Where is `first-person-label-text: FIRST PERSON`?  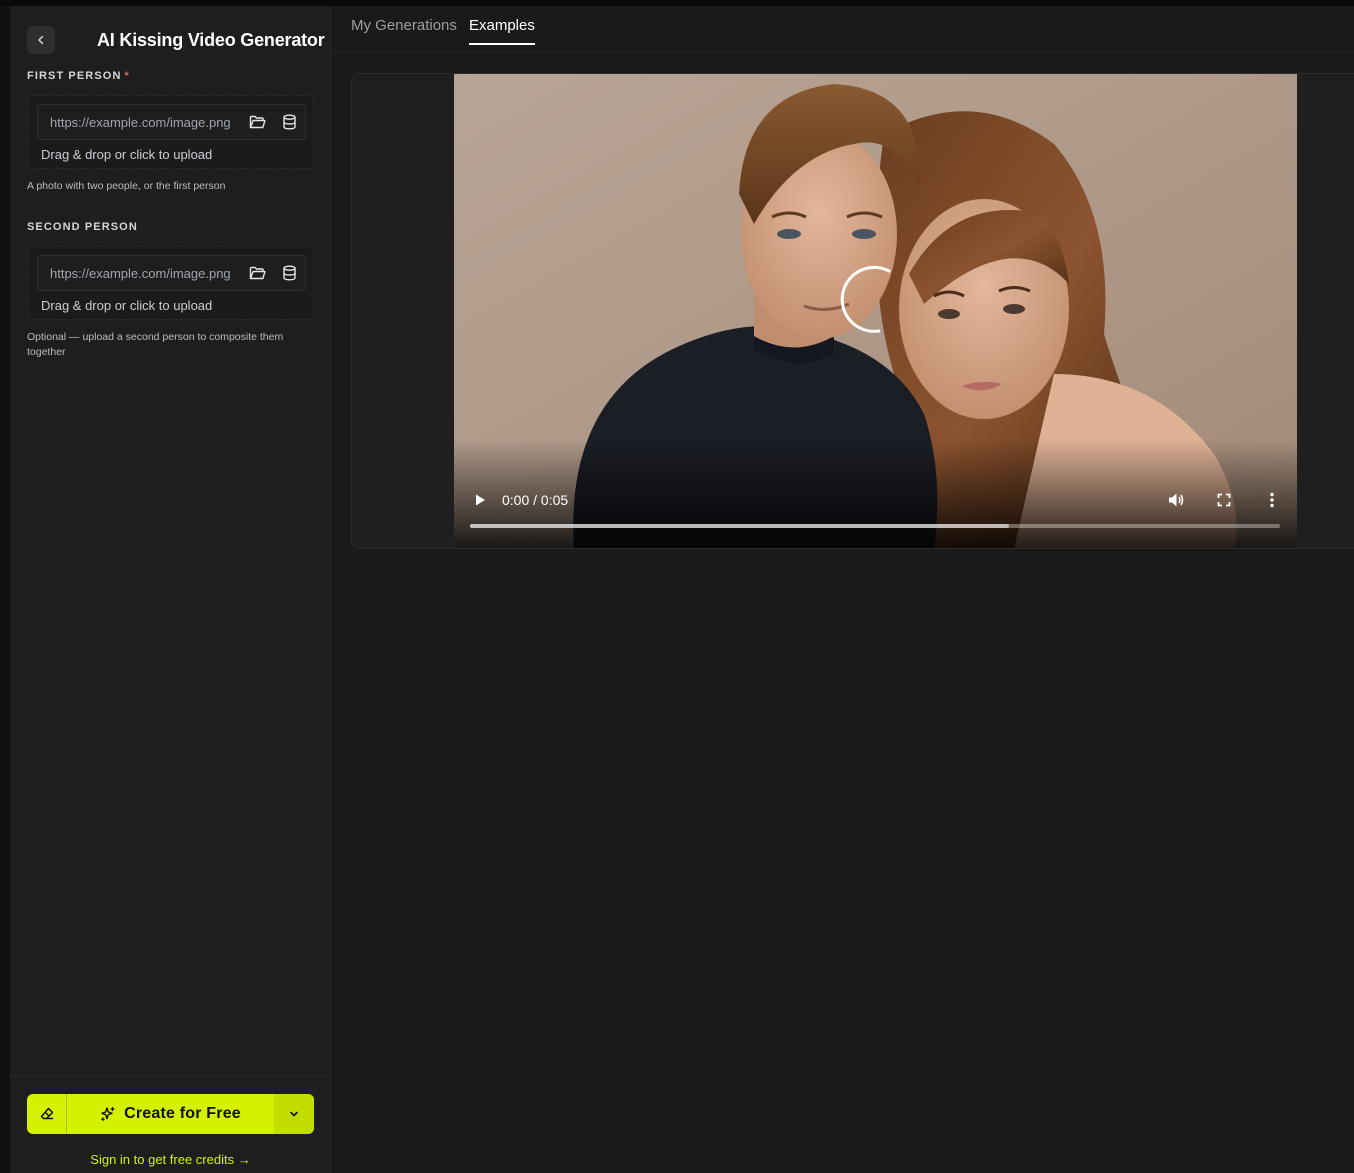
first-person-label-text: FIRST PERSON is located at coordinates (74, 76).